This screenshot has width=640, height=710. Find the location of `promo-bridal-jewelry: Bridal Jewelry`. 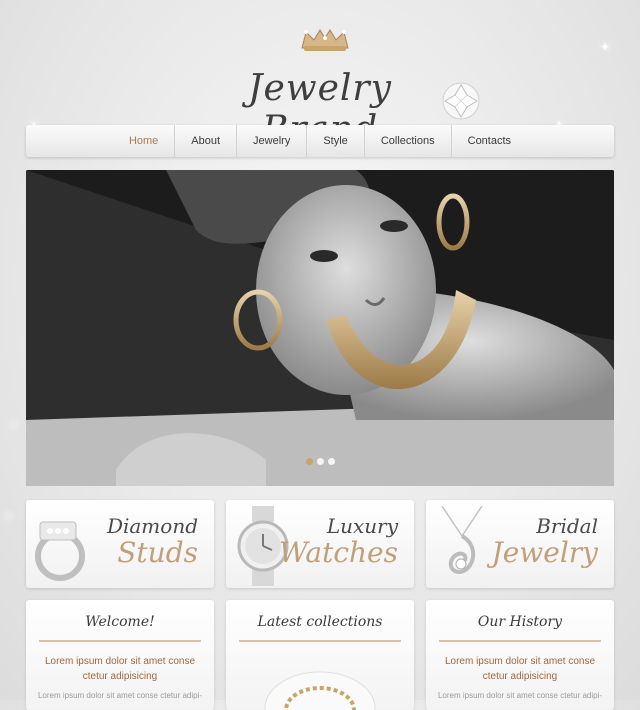

promo-bridal-jewelry: Bridal Jewelry is located at coordinates (520, 544).